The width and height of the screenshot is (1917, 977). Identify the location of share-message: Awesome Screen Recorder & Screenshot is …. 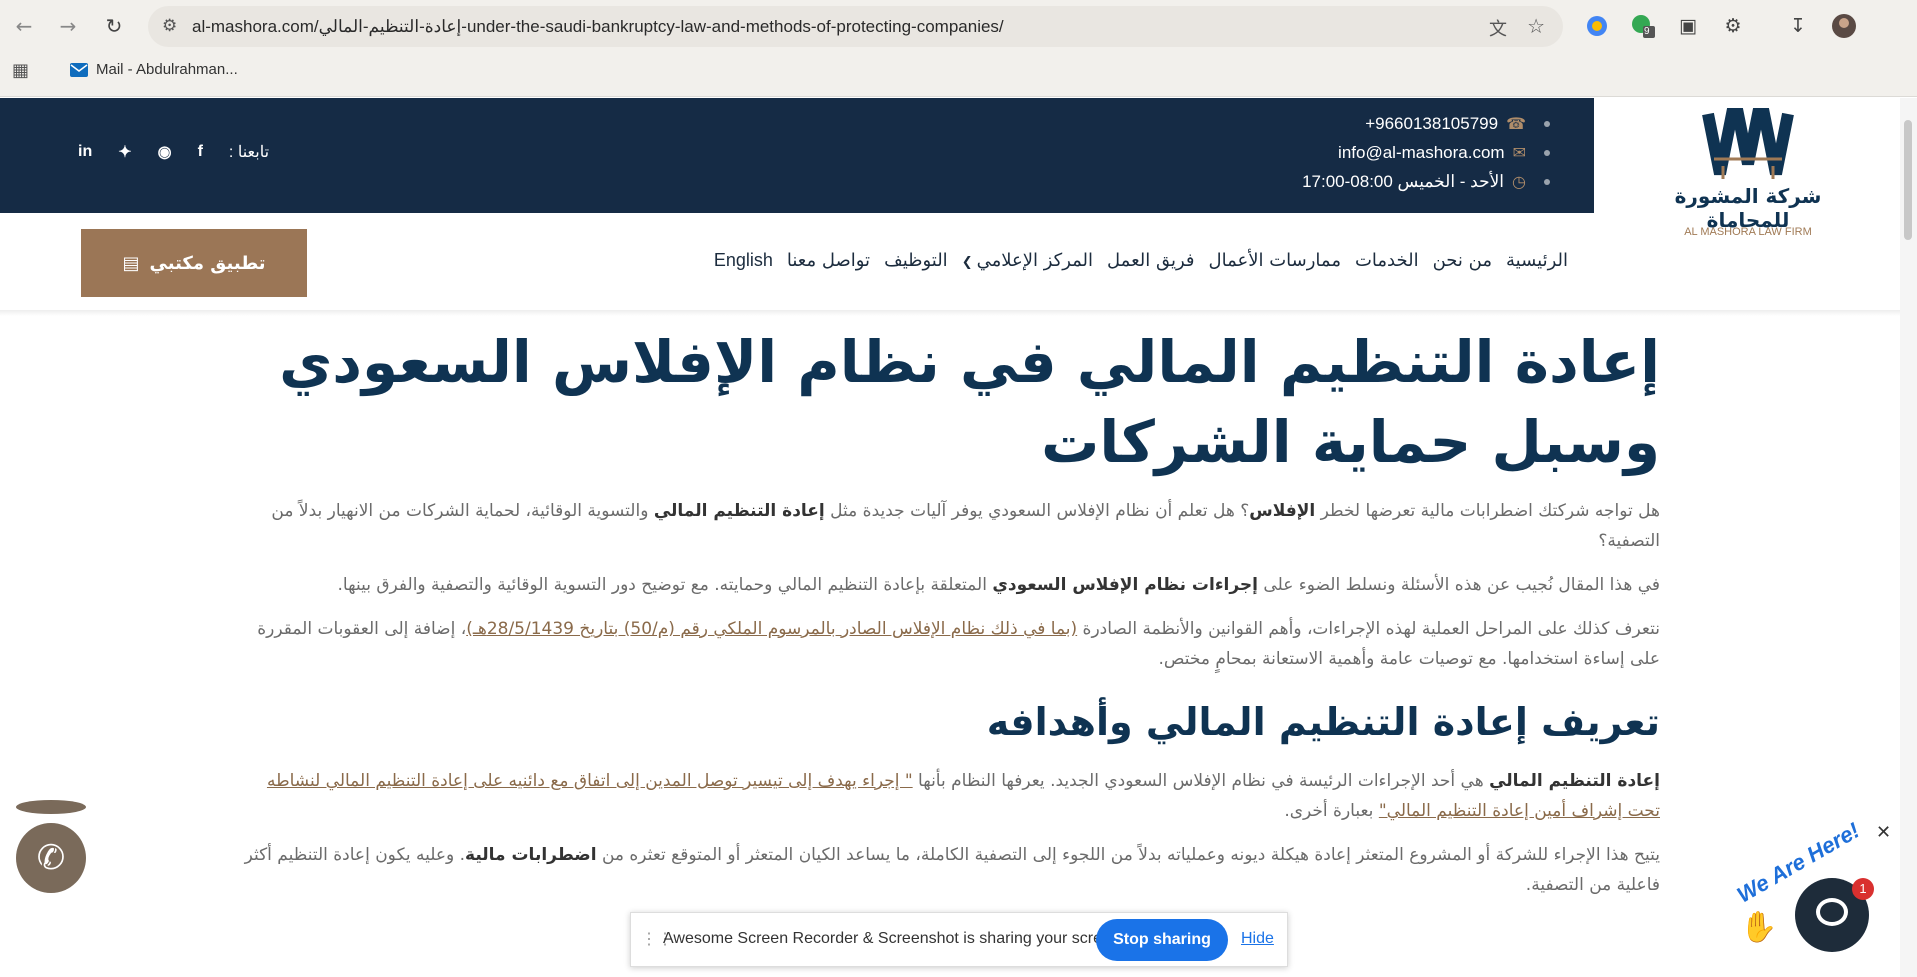
(894, 938).